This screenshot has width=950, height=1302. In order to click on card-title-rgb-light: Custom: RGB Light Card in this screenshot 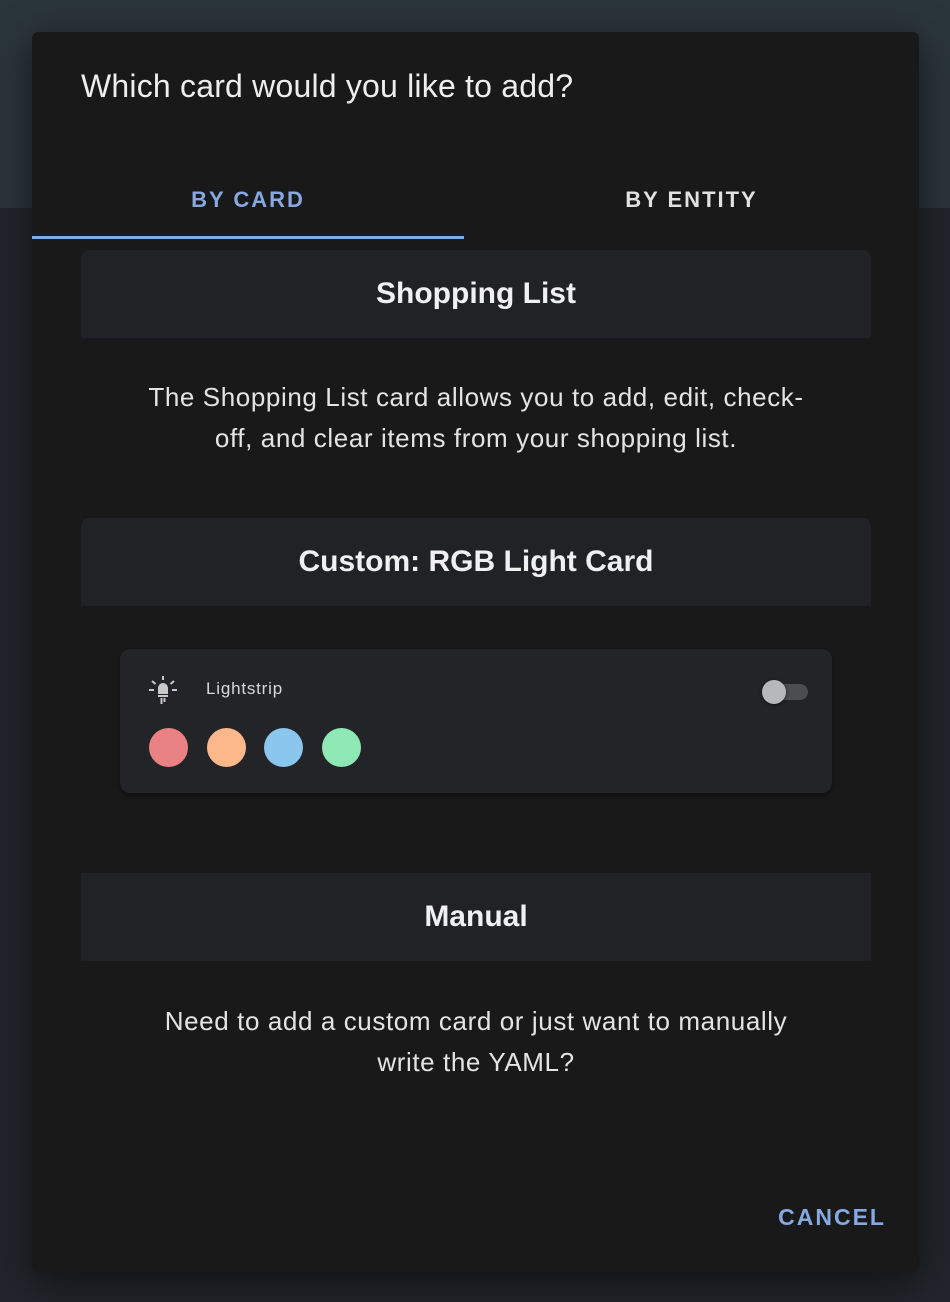, I will do `click(476, 562)`.